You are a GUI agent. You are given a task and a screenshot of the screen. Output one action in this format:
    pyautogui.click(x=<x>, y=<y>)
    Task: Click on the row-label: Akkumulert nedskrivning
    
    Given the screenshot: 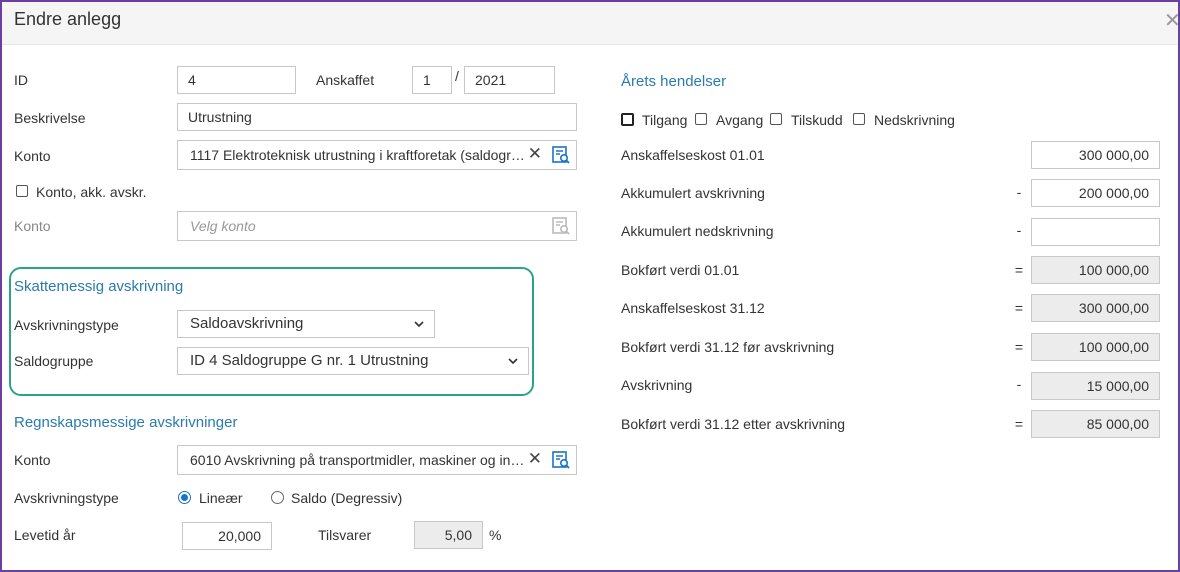 What is the action you would take?
    pyautogui.click(x=697, y=231)
    